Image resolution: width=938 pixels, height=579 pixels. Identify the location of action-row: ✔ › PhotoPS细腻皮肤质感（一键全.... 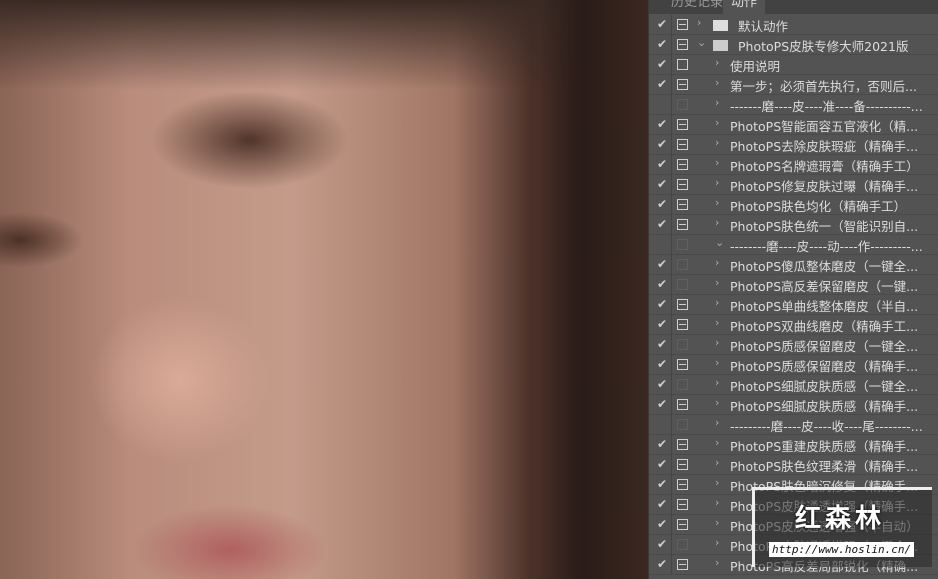
(793, 385).